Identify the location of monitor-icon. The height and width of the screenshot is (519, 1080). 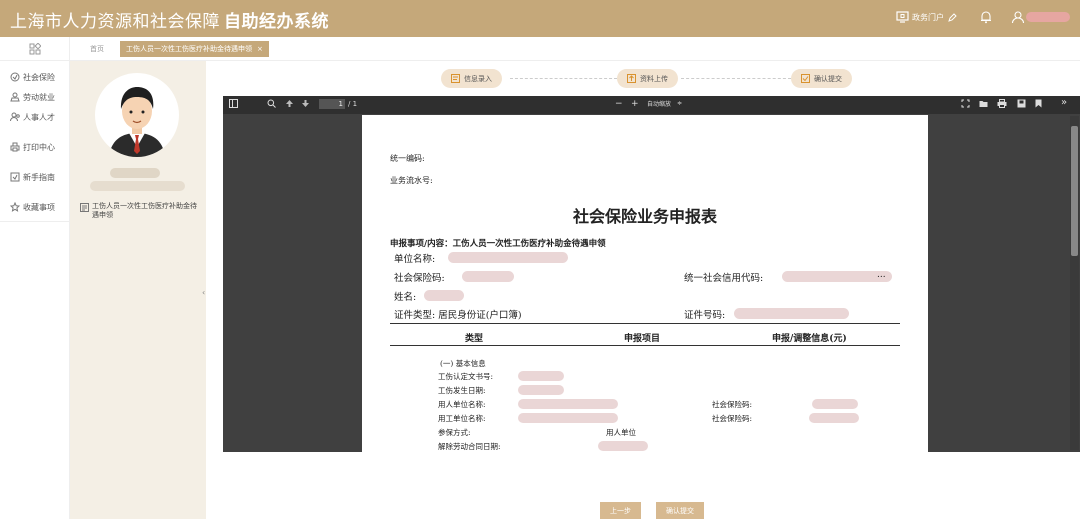
(902, 17).